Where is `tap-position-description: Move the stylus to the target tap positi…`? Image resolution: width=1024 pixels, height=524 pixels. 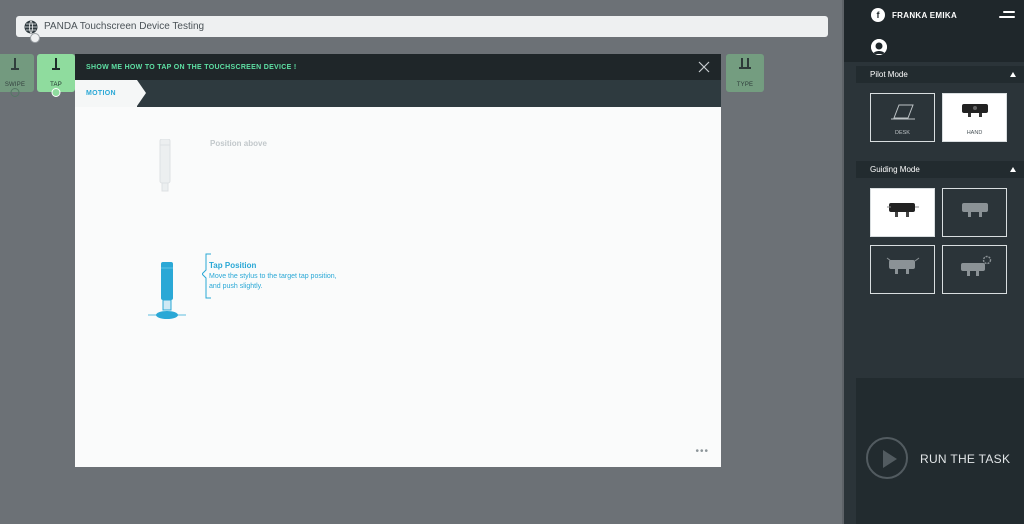 tap-position-description: Move the stylus to the target tap positi… is located at coordinates (273, 281).